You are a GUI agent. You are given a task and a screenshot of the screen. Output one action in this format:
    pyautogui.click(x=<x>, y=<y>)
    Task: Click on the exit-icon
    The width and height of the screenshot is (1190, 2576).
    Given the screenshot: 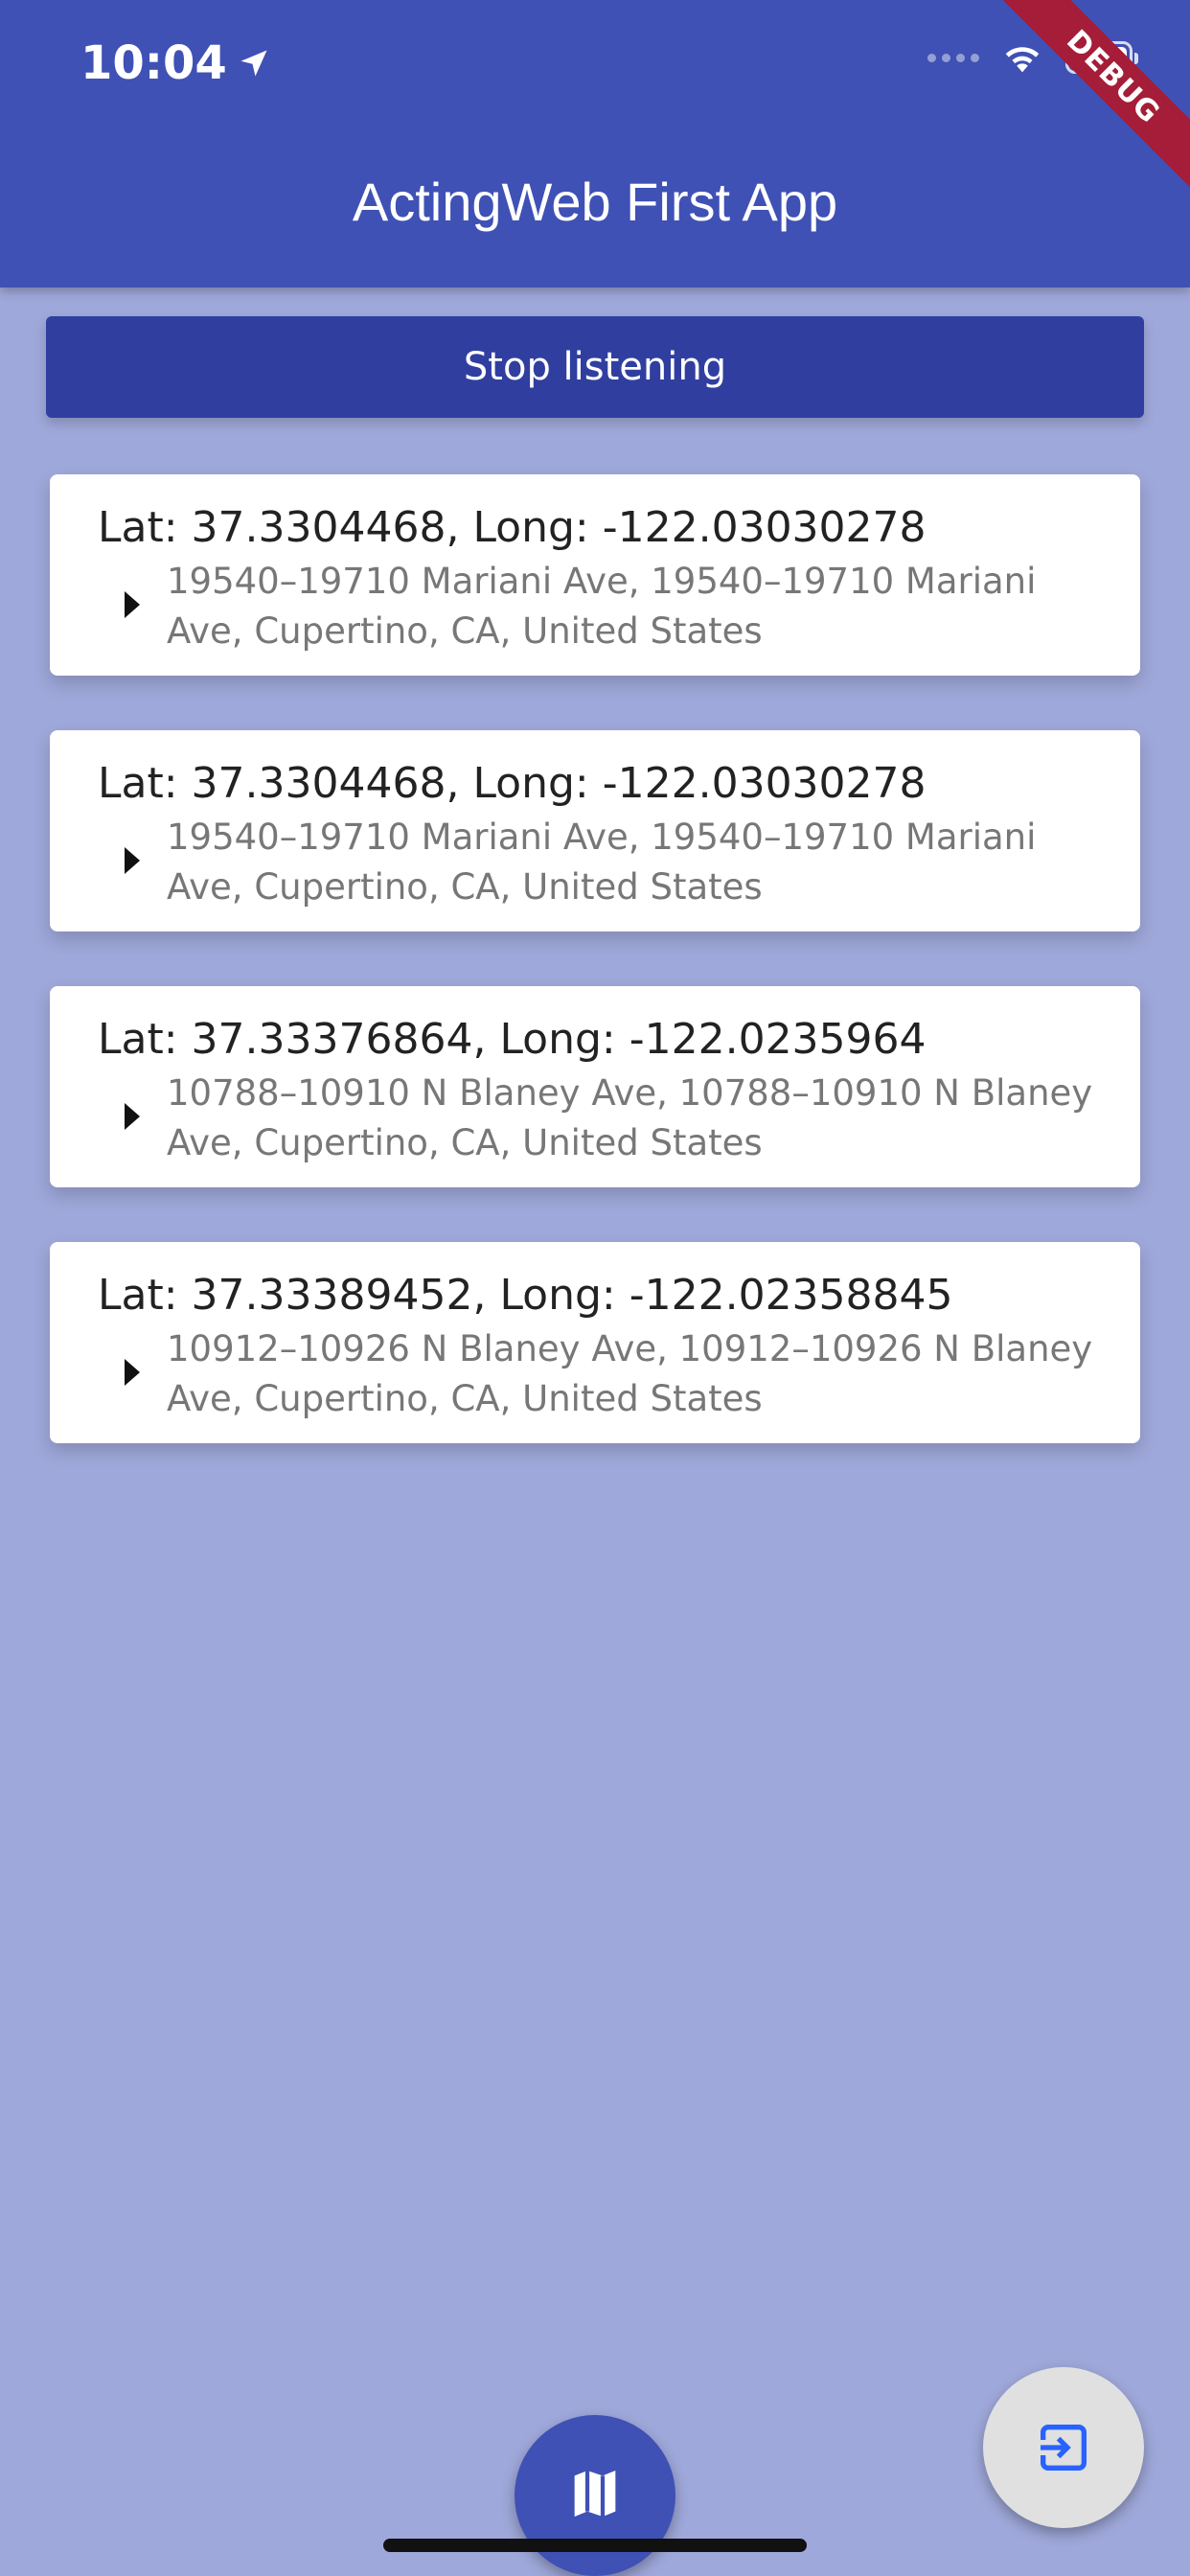 What is the action you would take?
    pyautogui.click(x=1063, y=2448)
    